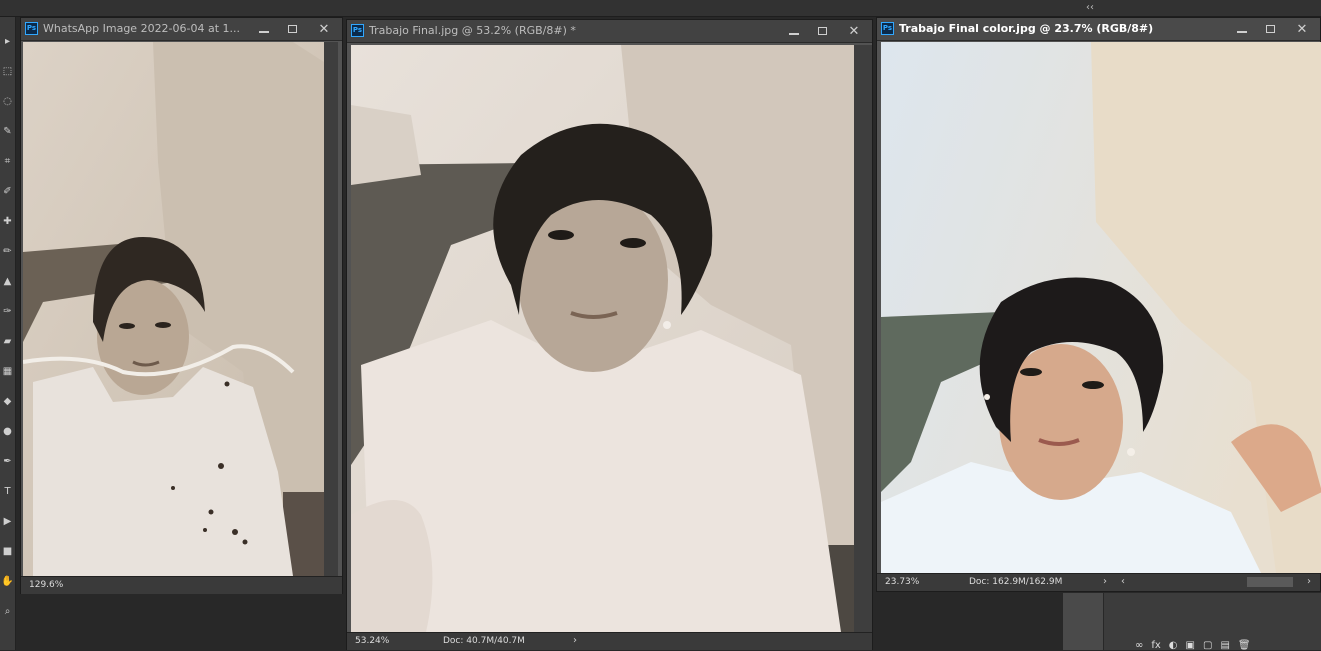 Image resolution: width=1321 pixels, height=651 pixels. Describe the element at coordinates (7, 312) in the screenshot. I see `history-brush-tool-icon: ✑` at that location.